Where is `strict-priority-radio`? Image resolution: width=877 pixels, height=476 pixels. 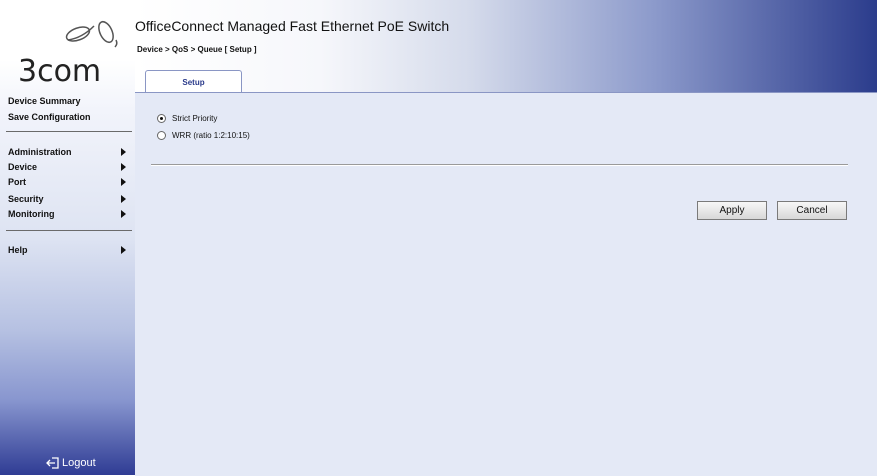
strict-priority-radio is located at coordinates (161, 118).